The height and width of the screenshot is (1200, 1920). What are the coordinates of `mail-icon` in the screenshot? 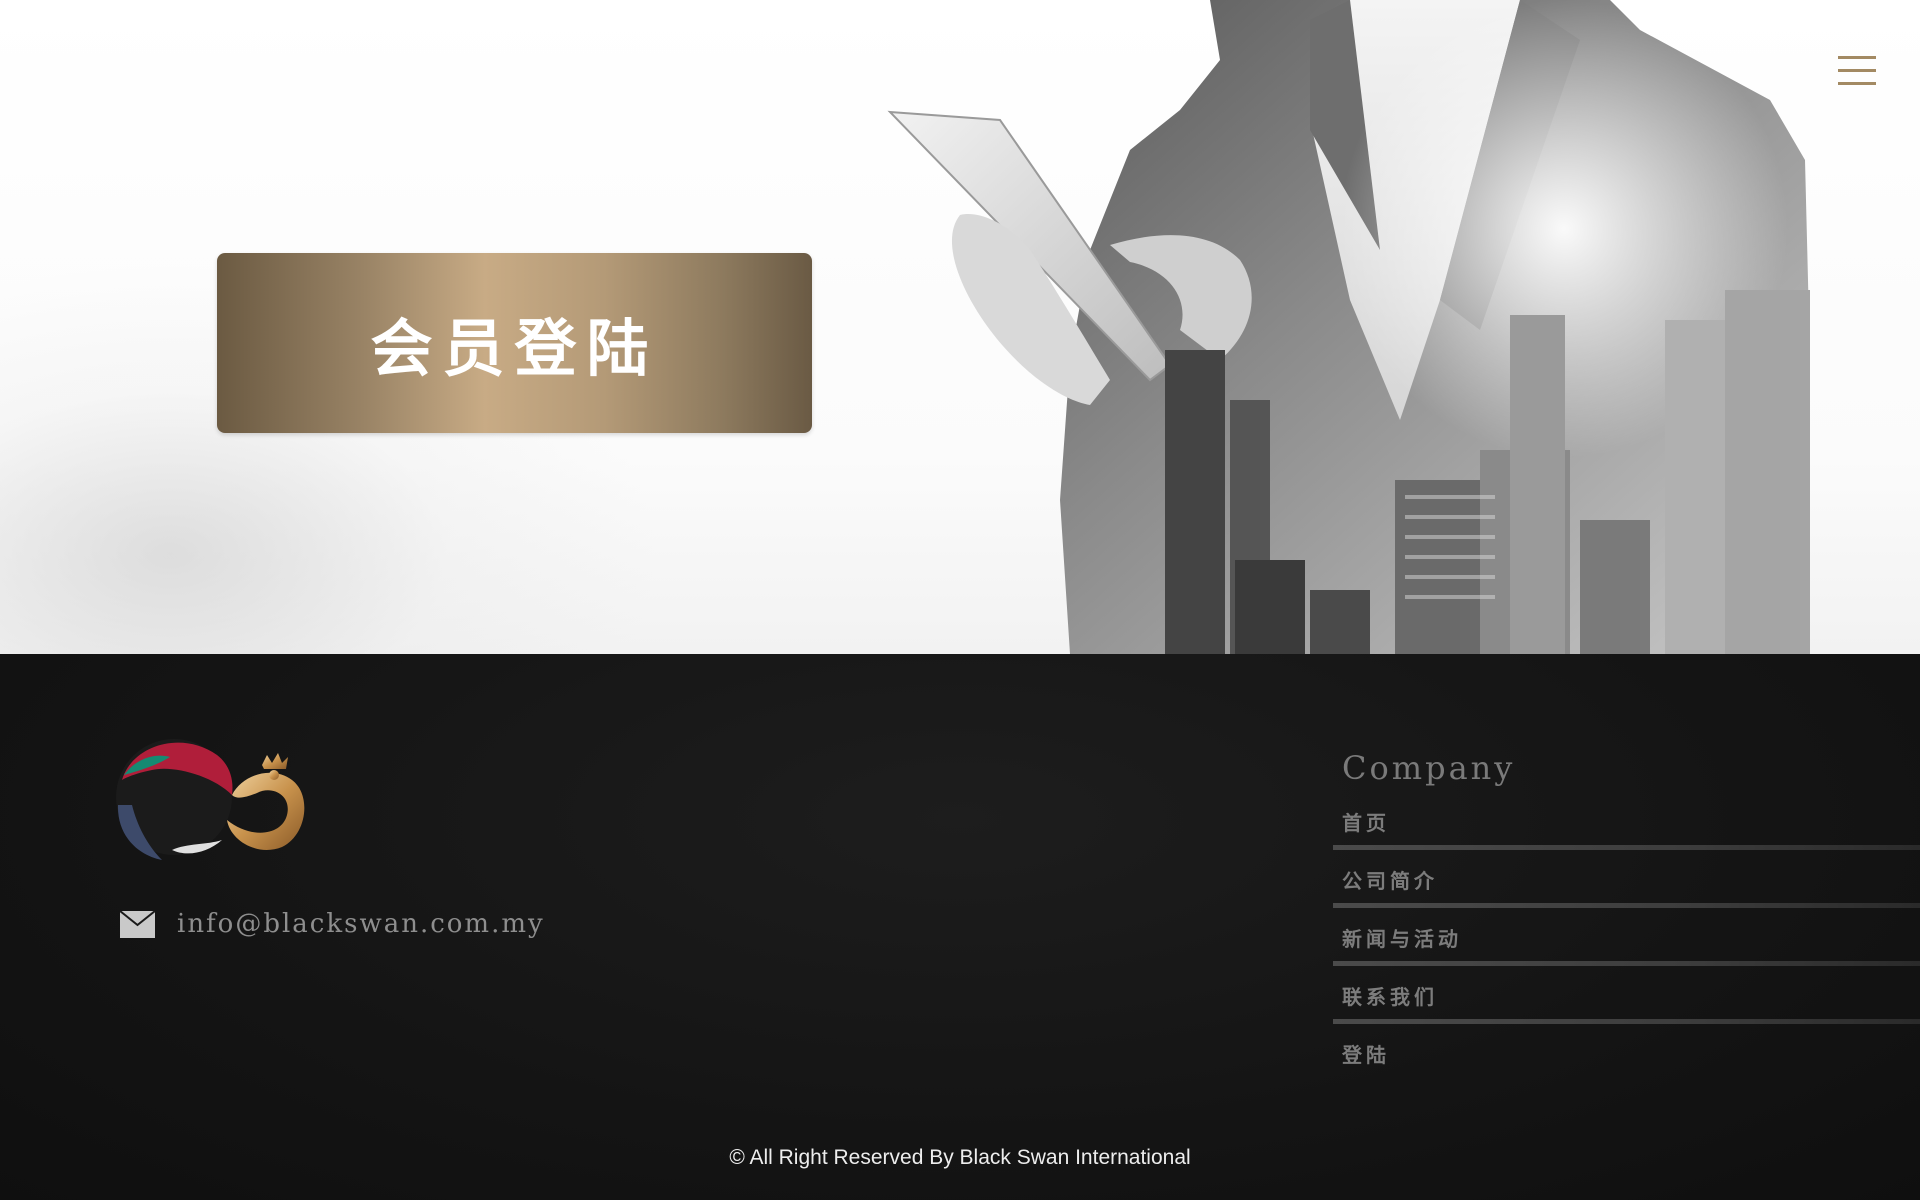 It's located at (137, 924).